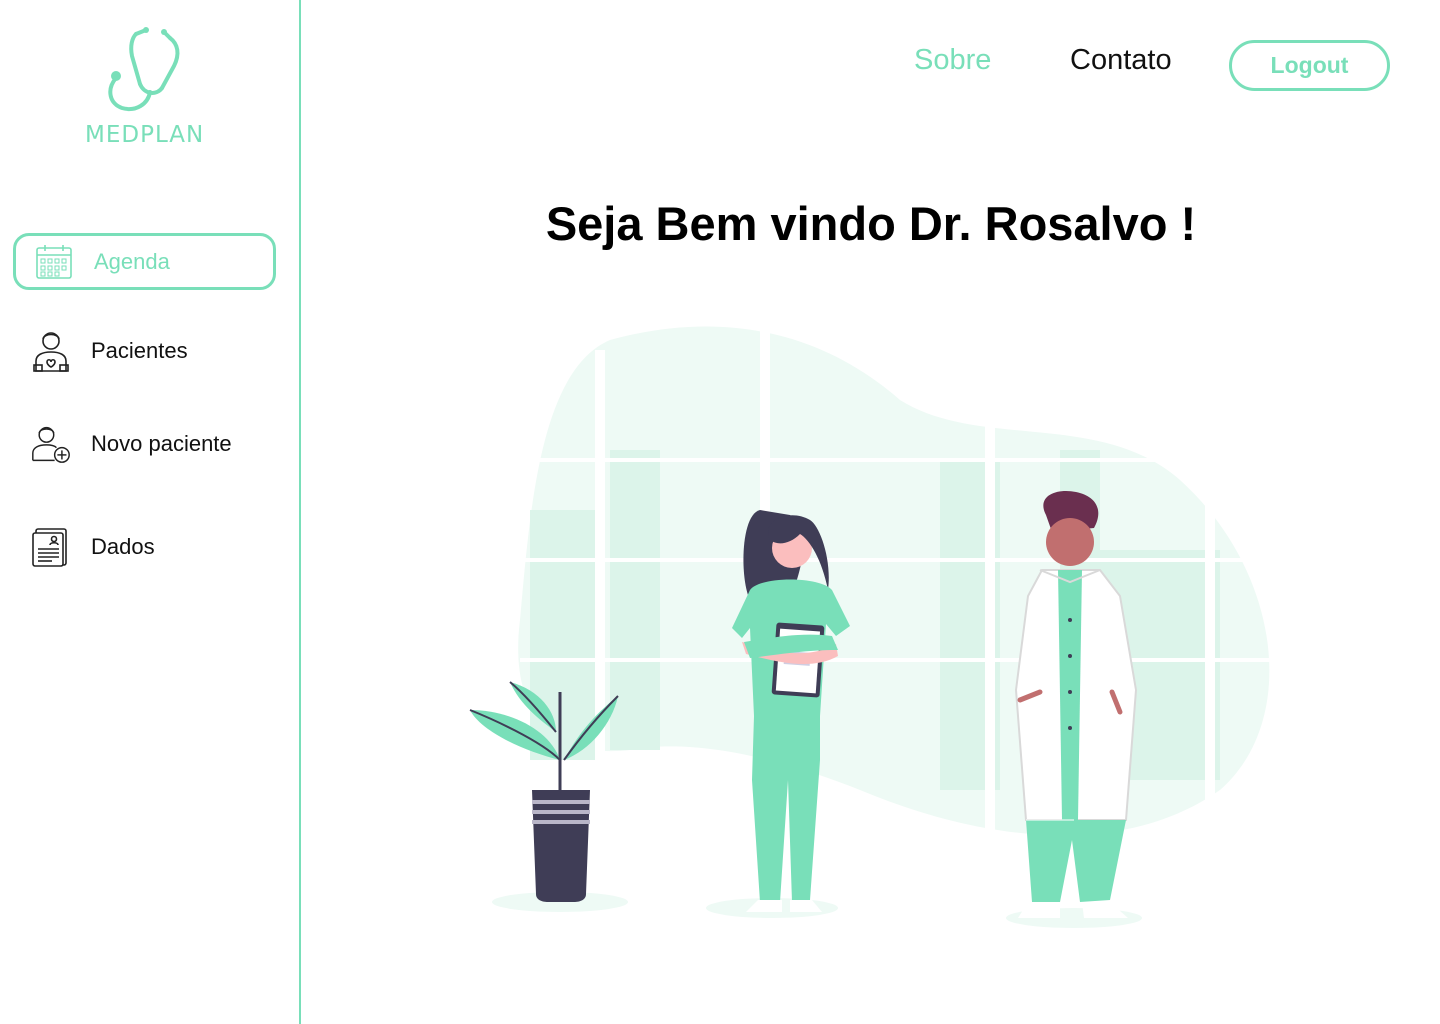 This screenshot has width=1440, height=1024. What do you see at coordinates (161, 443) in the screenshot?
I see `sidebar-item-label: Novo paciente` at bounding box center [161, 443].